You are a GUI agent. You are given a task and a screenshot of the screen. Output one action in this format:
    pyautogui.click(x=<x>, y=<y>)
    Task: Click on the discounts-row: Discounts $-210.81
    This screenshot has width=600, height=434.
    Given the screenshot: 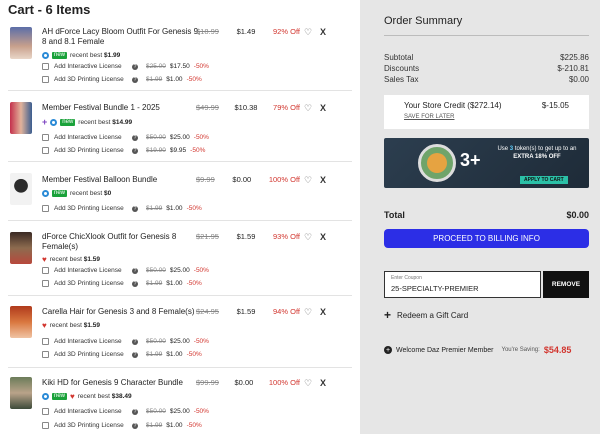 What is the action you would take?
    pyautogui.click(x=486, y=68)
    